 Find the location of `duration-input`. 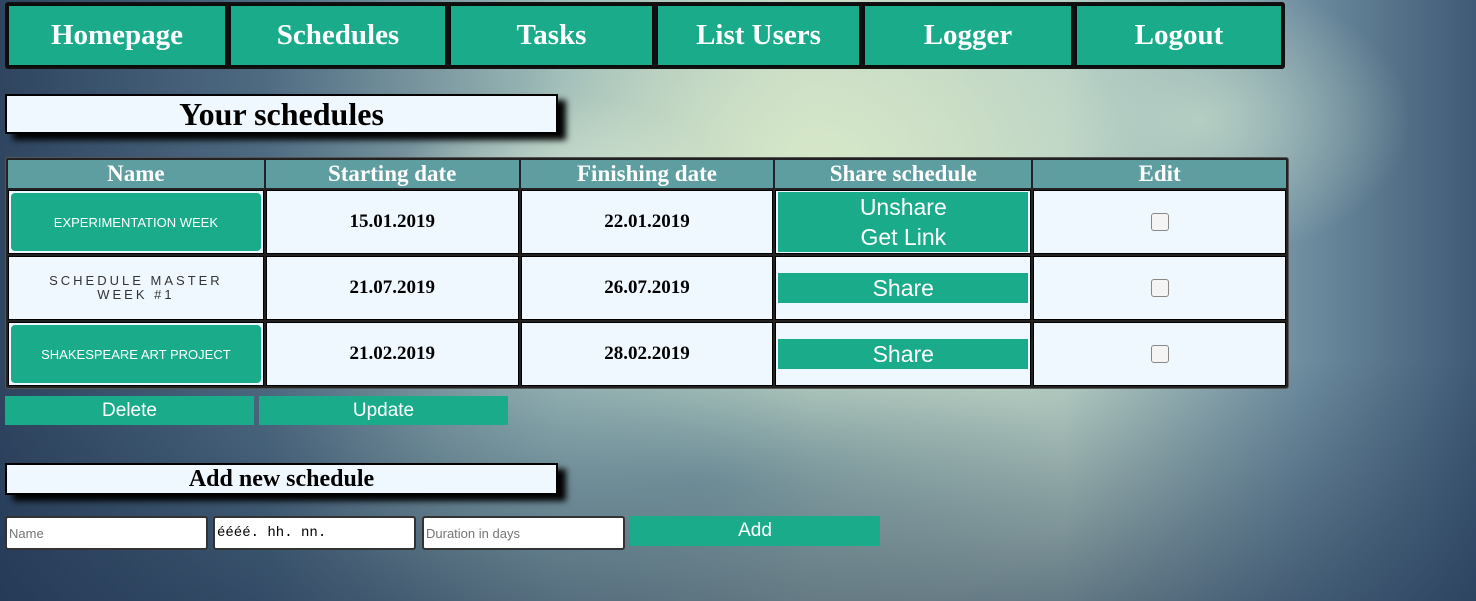

duration-input is located at coordinates (523, 533).